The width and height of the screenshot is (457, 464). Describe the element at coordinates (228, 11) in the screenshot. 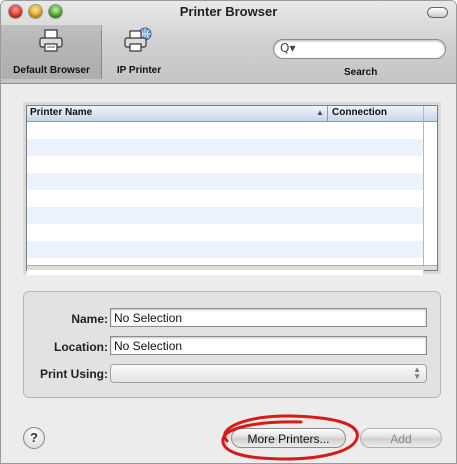

I see `window-title: Printer Browser` at that location.